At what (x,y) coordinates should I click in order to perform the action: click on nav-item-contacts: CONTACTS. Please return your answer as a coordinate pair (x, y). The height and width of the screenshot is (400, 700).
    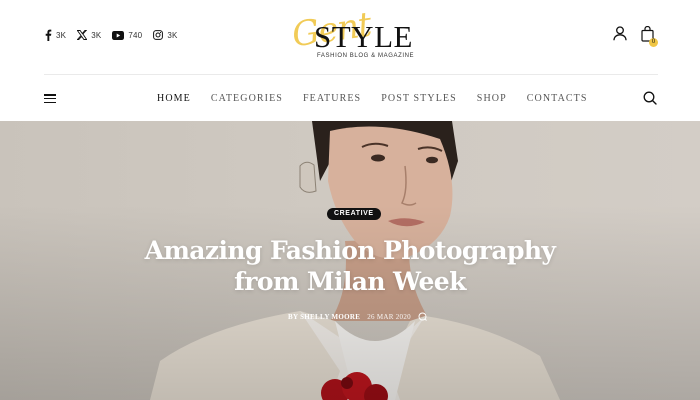
    Looking at the image, I should click on (557, 98).